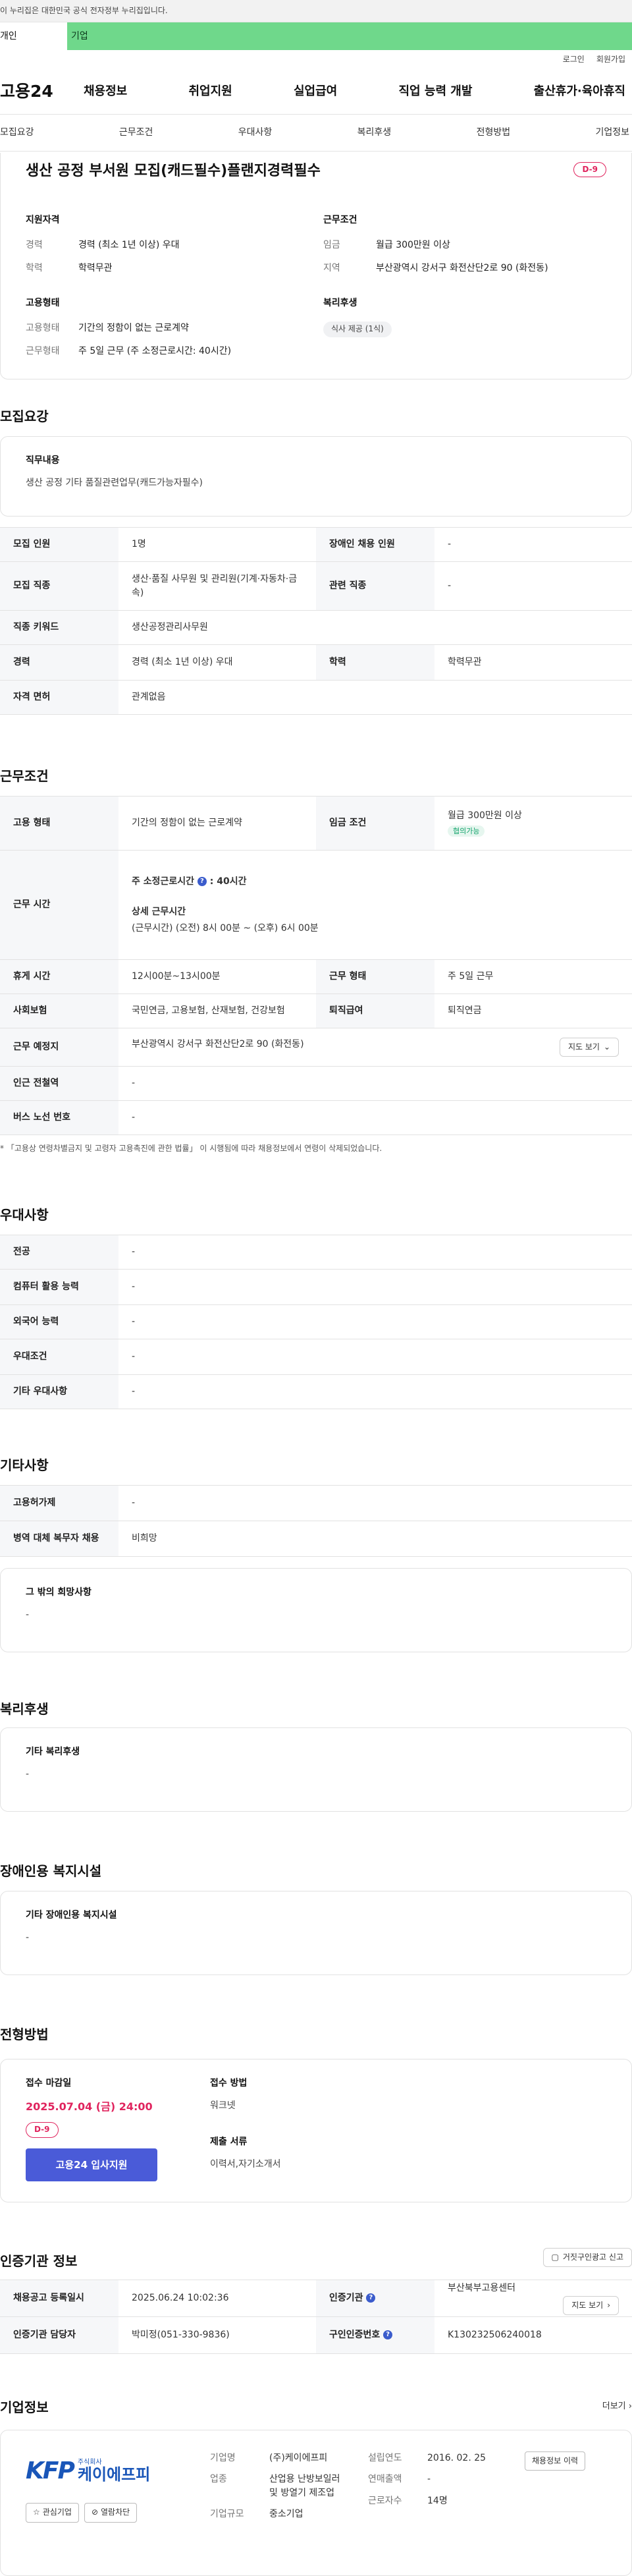 Image resolution: width=632 pixels, height=2576 pixels. Describe the element at coordinates (59, 586) in the screenshot. I see `cell-label: 모집 직종` at that location.